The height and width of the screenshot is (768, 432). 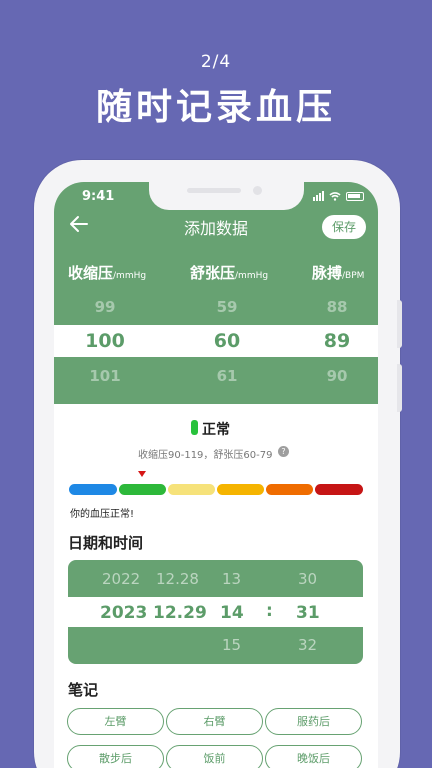 I want to click on pulse-header: 脉搏/BPM, so click(x=338, y=272).